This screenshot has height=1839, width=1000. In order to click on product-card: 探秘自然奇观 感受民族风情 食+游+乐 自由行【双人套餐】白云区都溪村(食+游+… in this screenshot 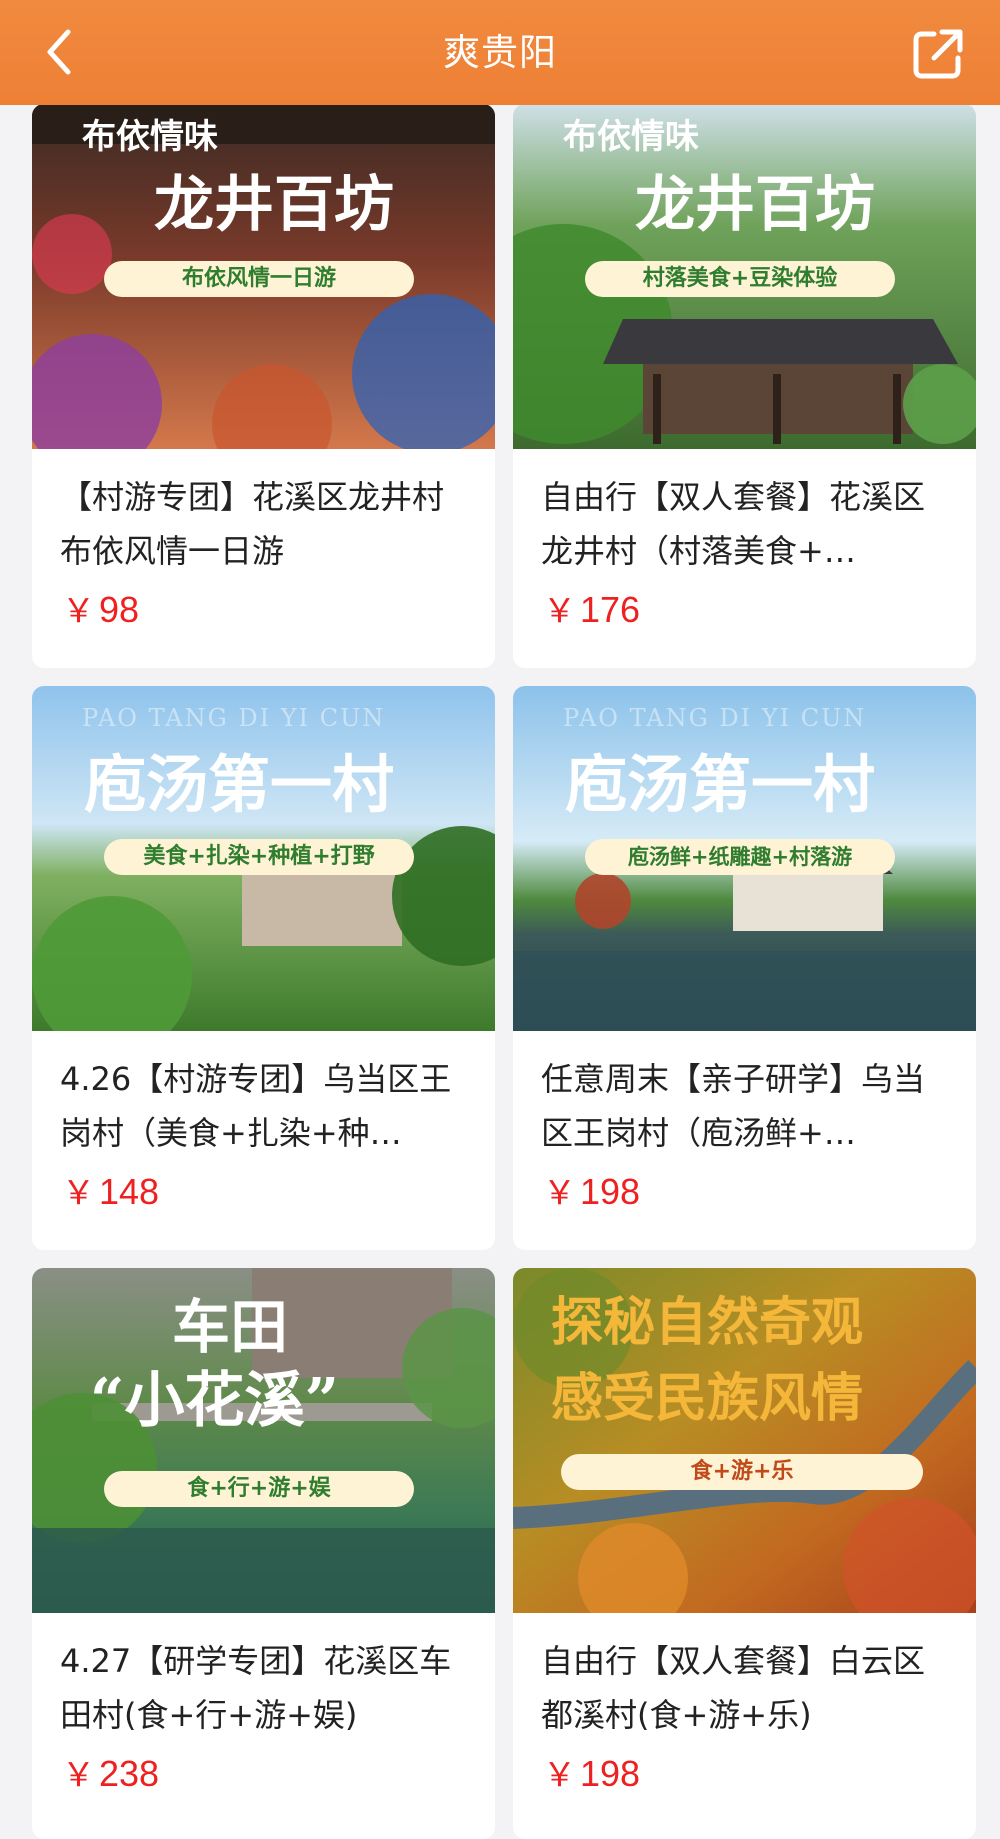, I will do `click(744, 1553)`.